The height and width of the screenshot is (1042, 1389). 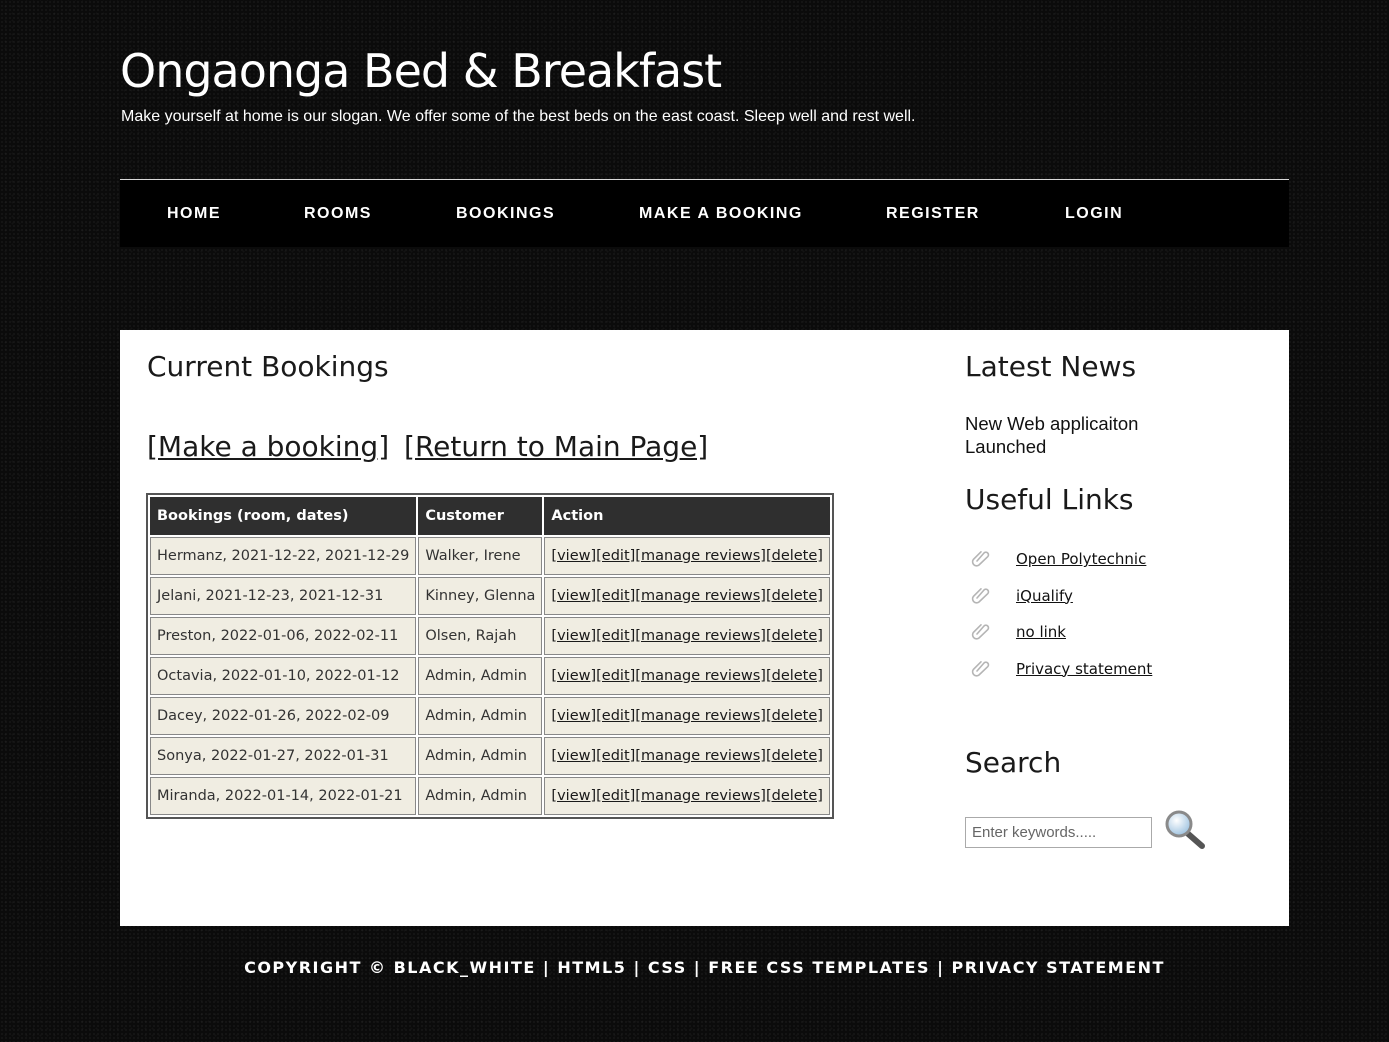 I want to click on column-header-action: Action, so click(x=687, y=516).